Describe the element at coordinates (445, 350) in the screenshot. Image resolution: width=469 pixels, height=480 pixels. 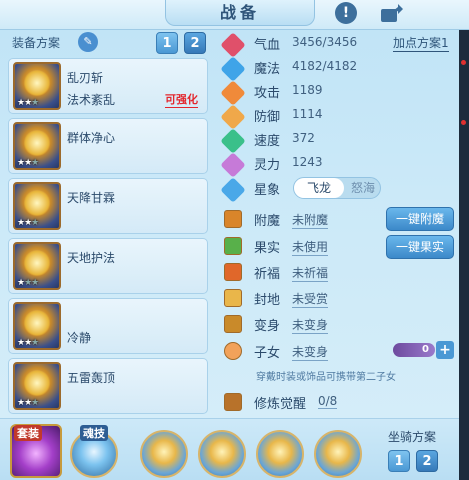
I see `add-child-button: +` at that location.